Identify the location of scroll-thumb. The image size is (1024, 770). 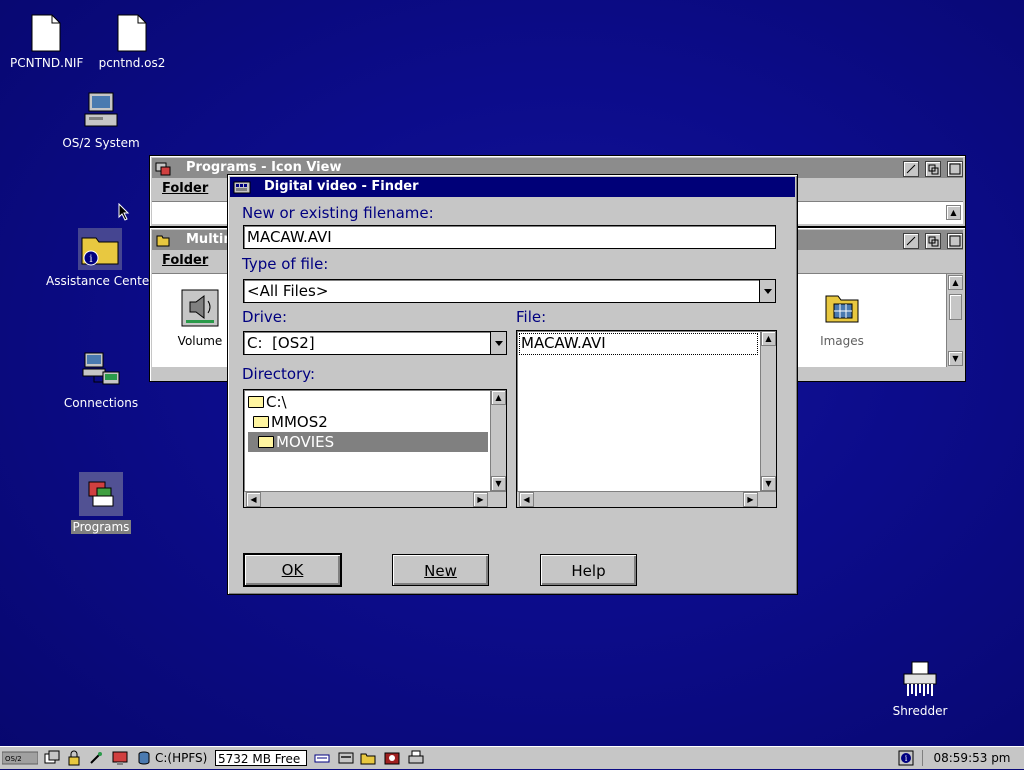
(955, 307).